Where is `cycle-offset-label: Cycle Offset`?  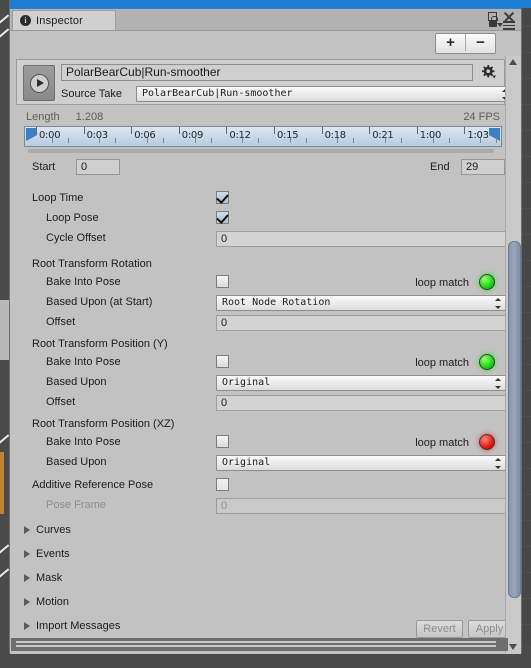 cycle-offset-label: Cycle Offset is located at coordinates (76, 238).